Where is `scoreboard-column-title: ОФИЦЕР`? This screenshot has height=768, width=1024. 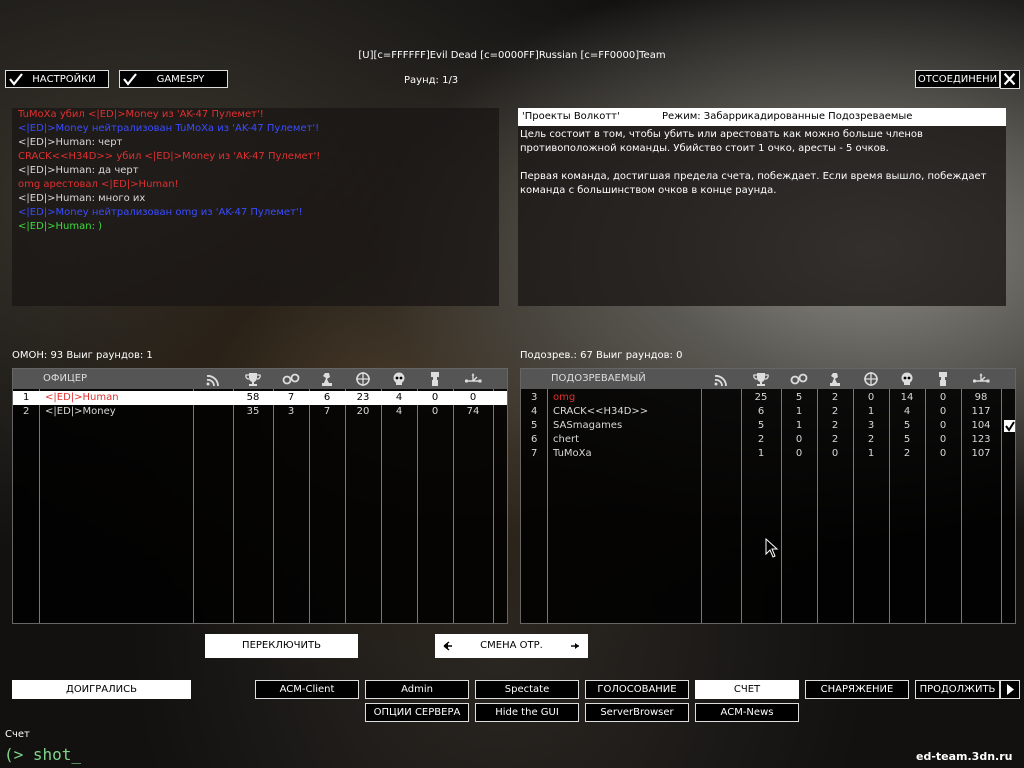
scoreboard-column-title: ОФИЦЕР is located at coordinates (65, 379).